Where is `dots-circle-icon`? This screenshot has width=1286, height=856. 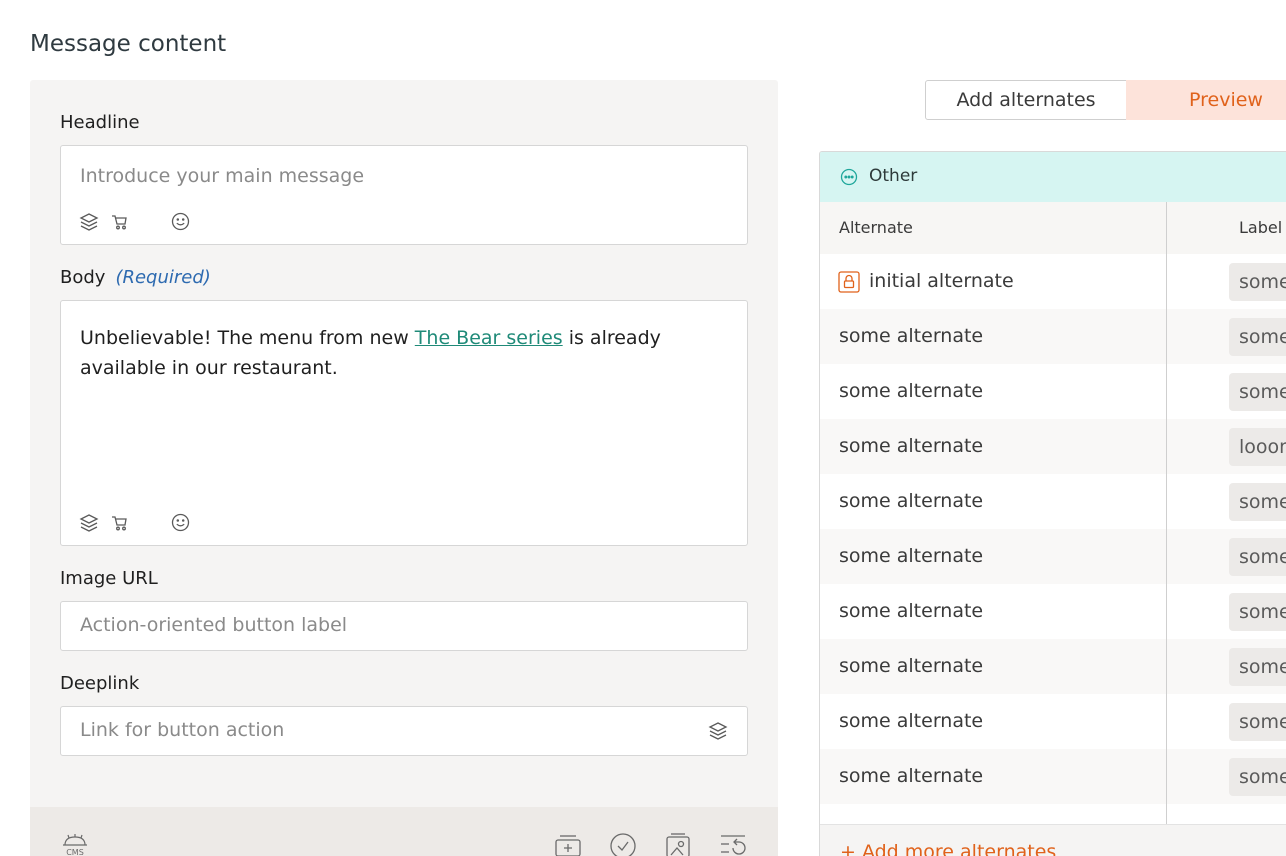
dots-circle-icon is located at coordinates (849, 179).